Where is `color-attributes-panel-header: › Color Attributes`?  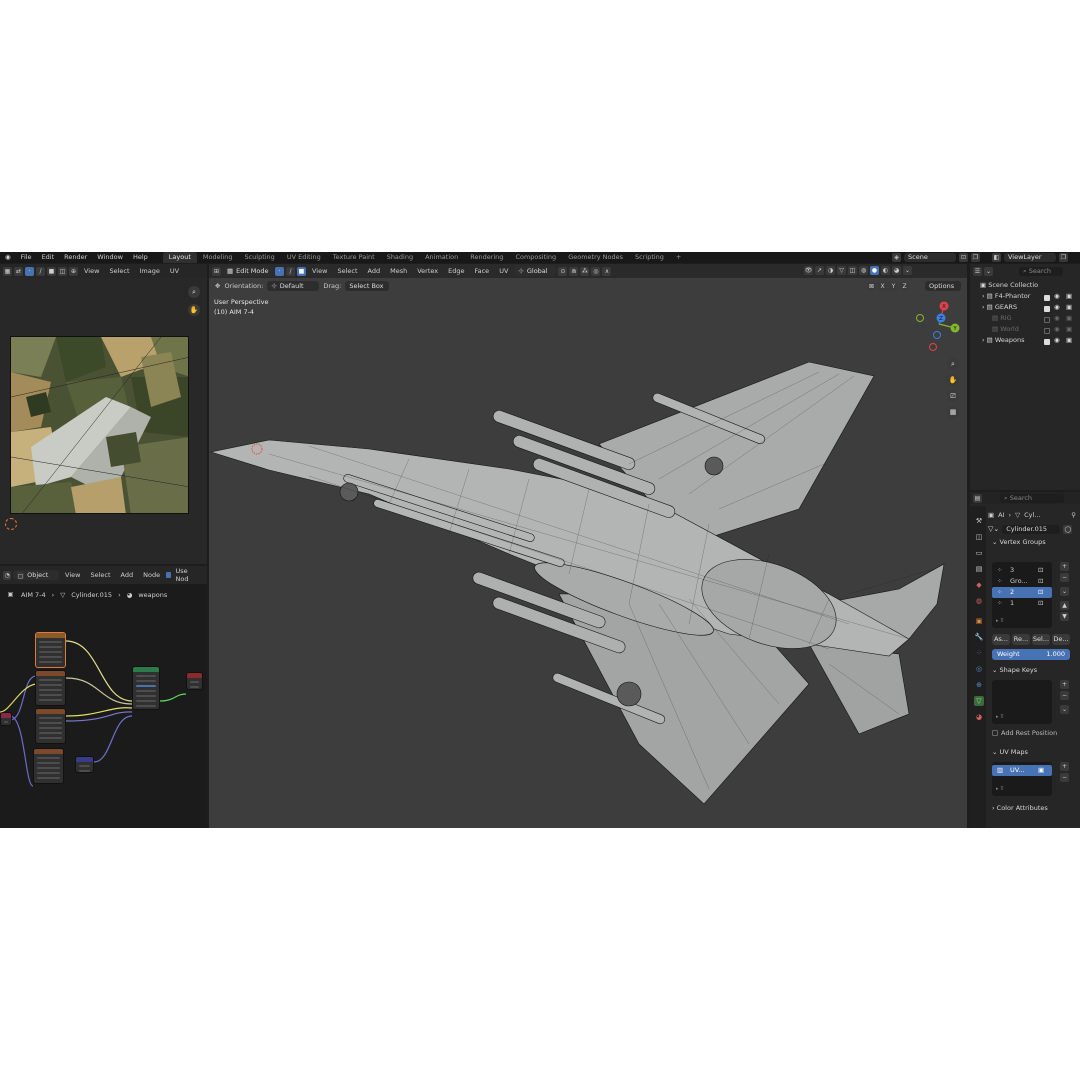 color-attributes-panel-header: › Color Attributes is located at coordinates (1018, 808).